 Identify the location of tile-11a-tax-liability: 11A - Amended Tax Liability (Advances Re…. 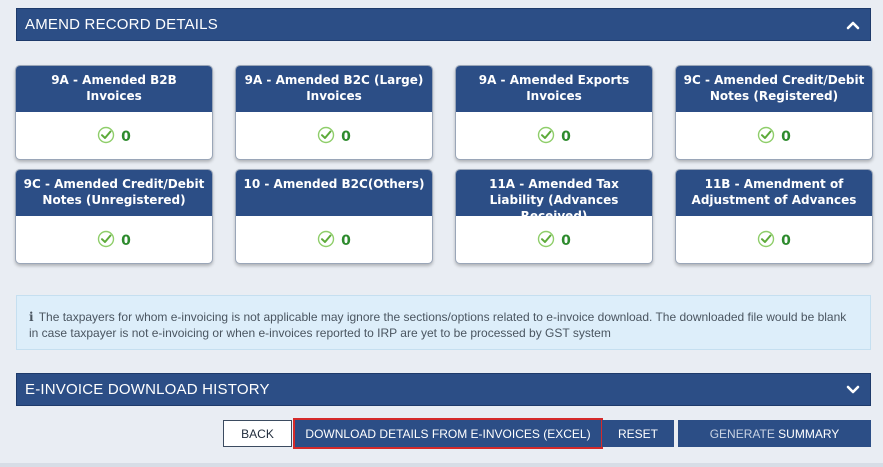
(554, 216).